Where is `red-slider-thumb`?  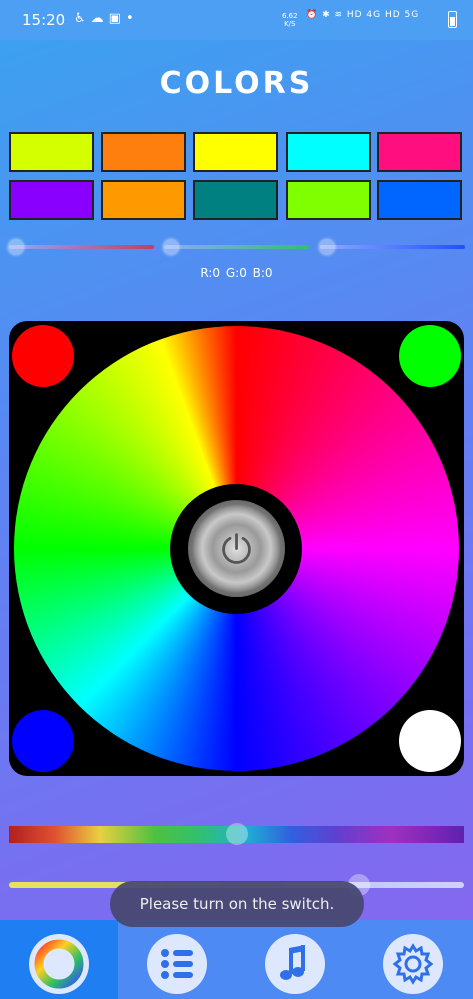
red-slider-thumb is located at coordinates (16, 247).